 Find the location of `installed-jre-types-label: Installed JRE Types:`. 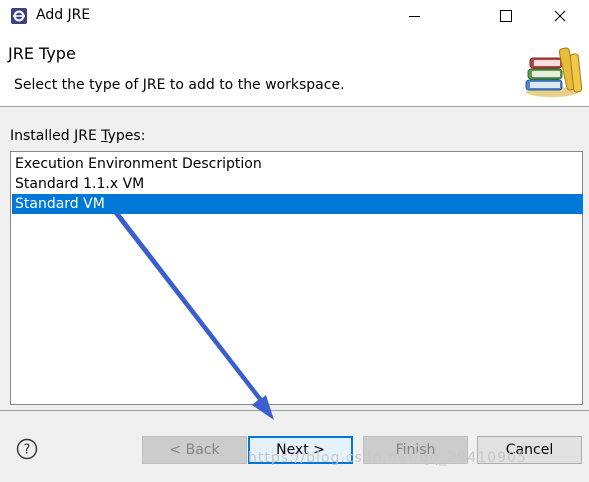

installed-jre-types-label: Installed JRE Types: is located at coordinates (78, 136).